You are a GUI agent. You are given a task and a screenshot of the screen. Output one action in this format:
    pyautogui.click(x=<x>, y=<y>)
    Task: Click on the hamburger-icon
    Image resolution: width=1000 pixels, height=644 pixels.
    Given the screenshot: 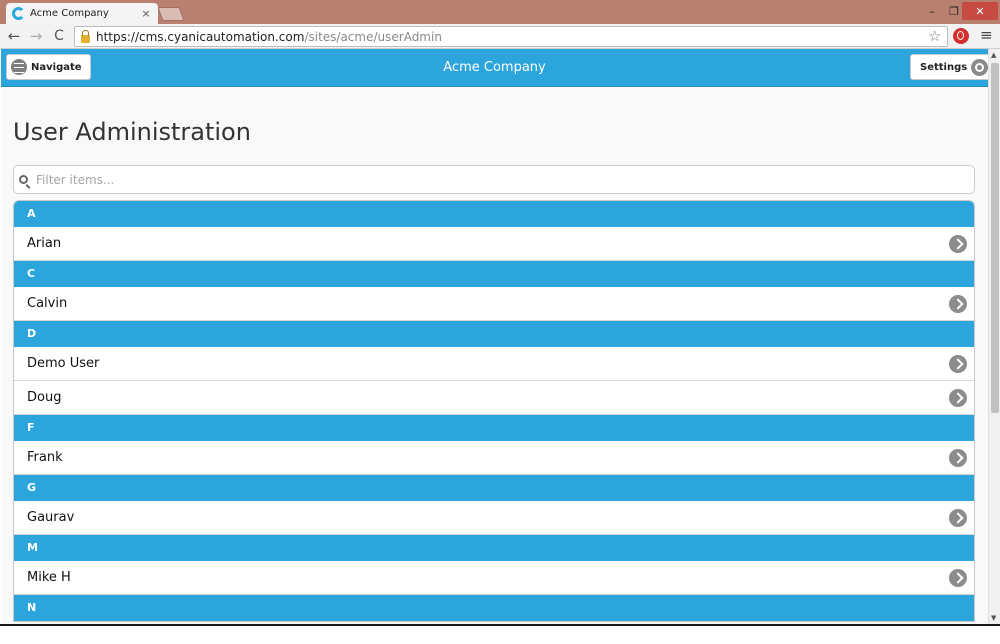 What is the action you would take?
    pyautogui.click(x=19, y=67)
    